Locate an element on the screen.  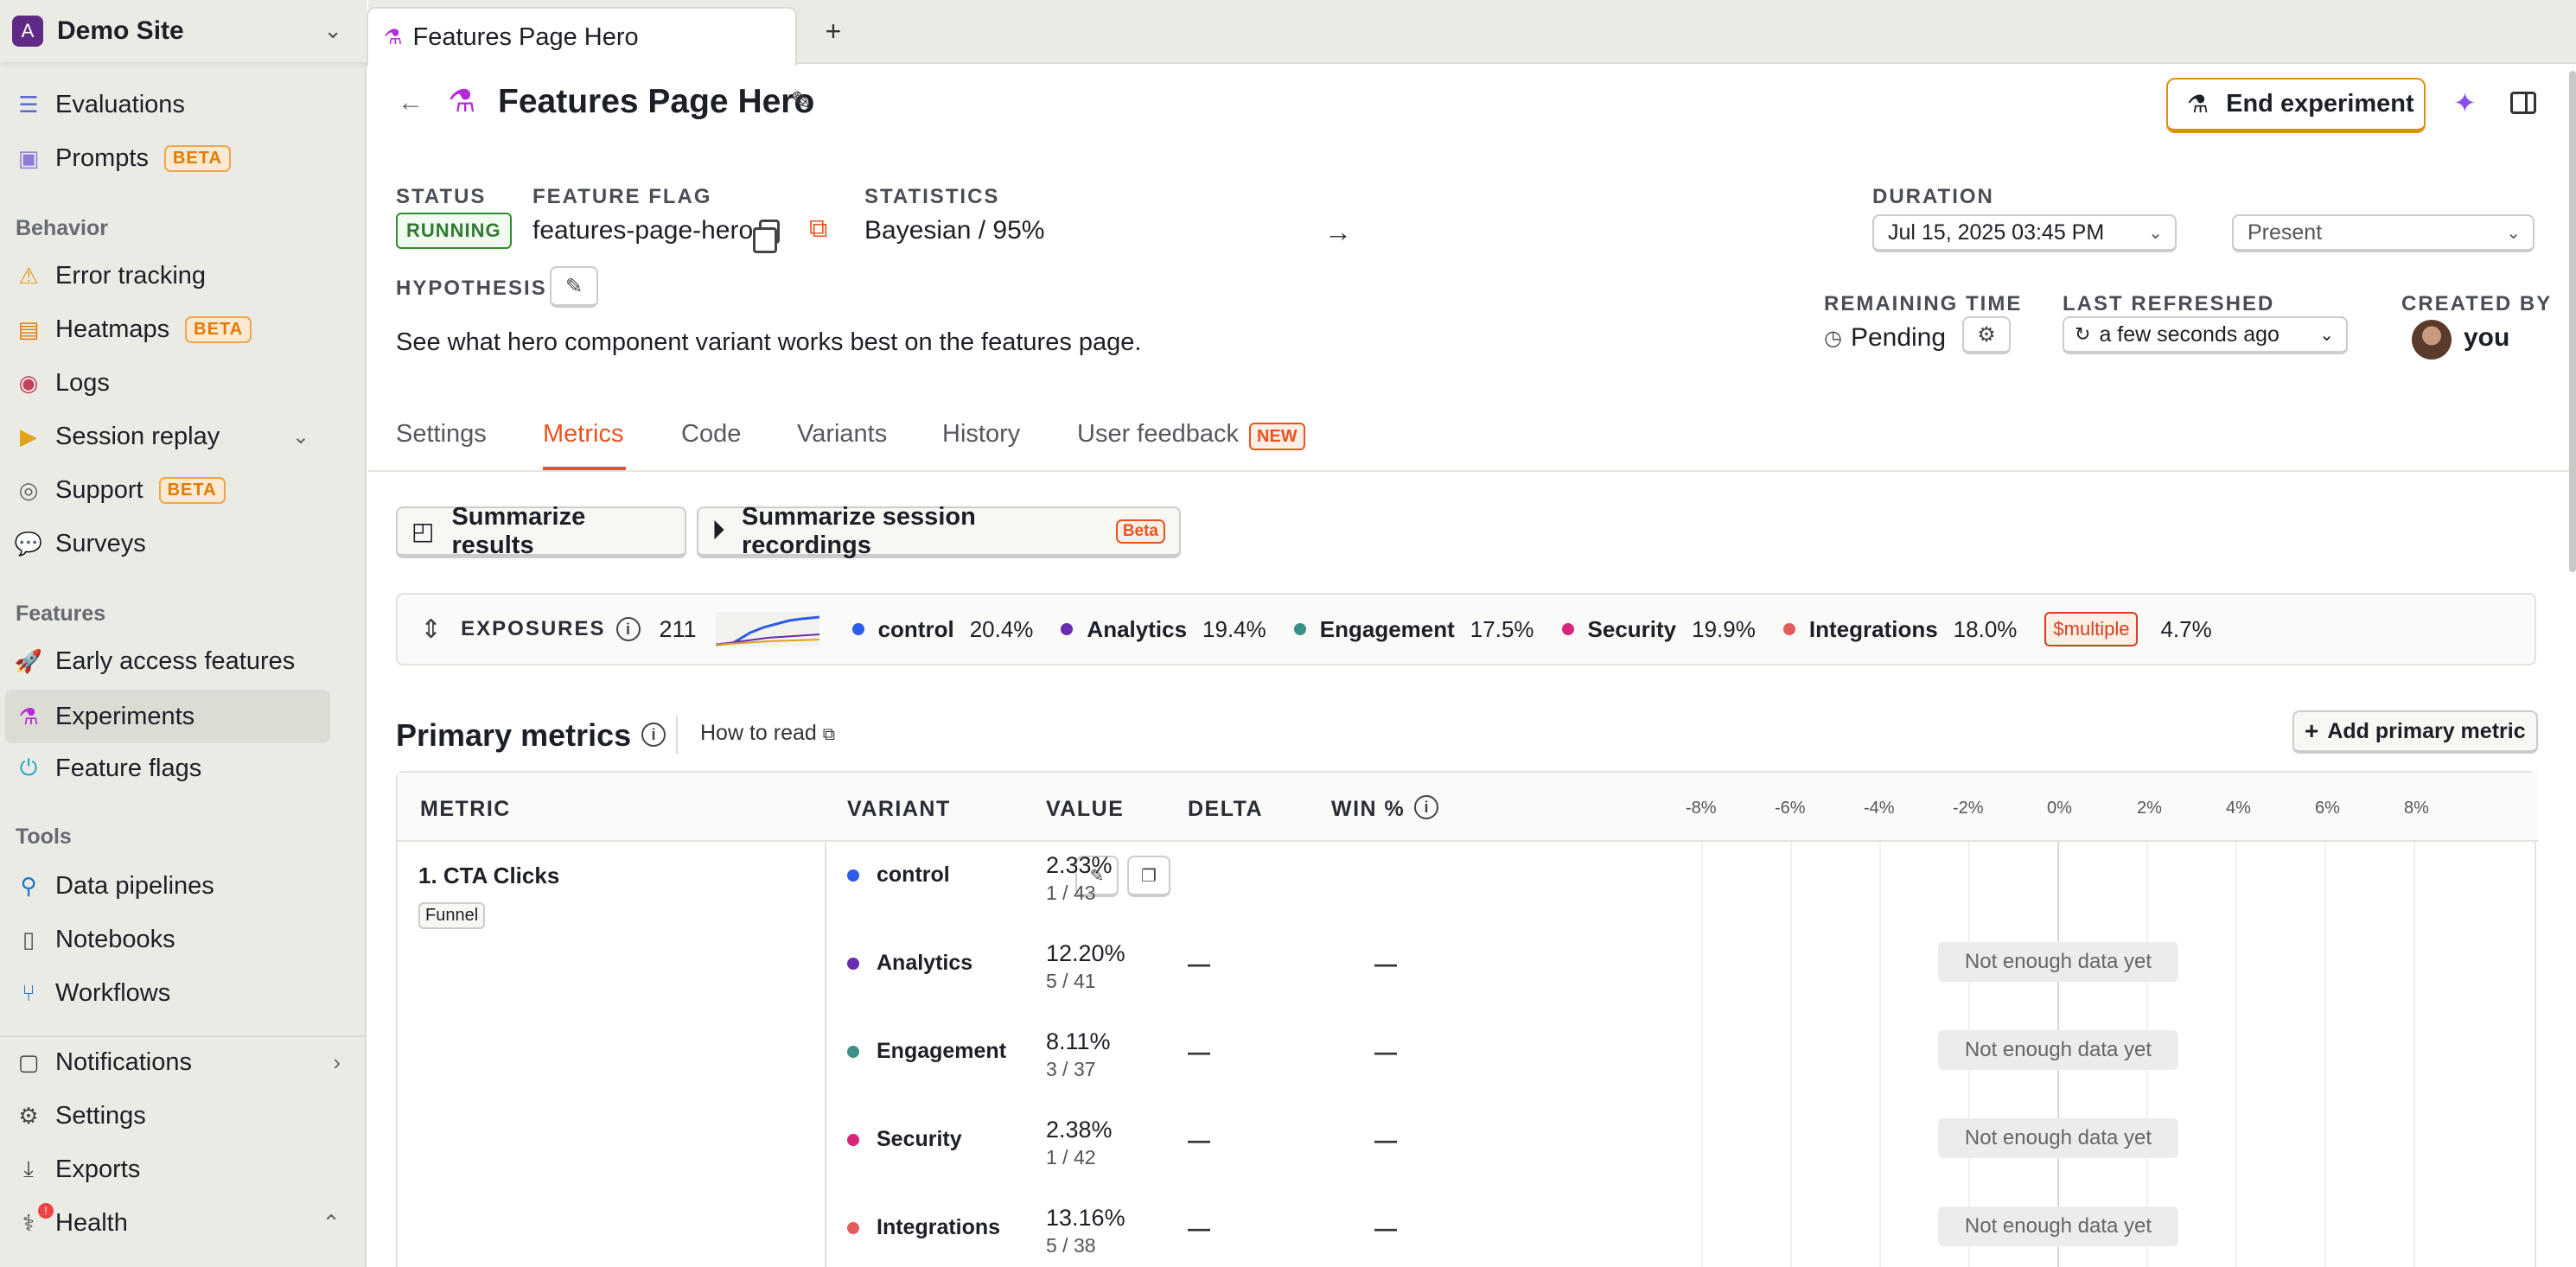
tab-metrics: Metrics is located at coordinates (583, 434).